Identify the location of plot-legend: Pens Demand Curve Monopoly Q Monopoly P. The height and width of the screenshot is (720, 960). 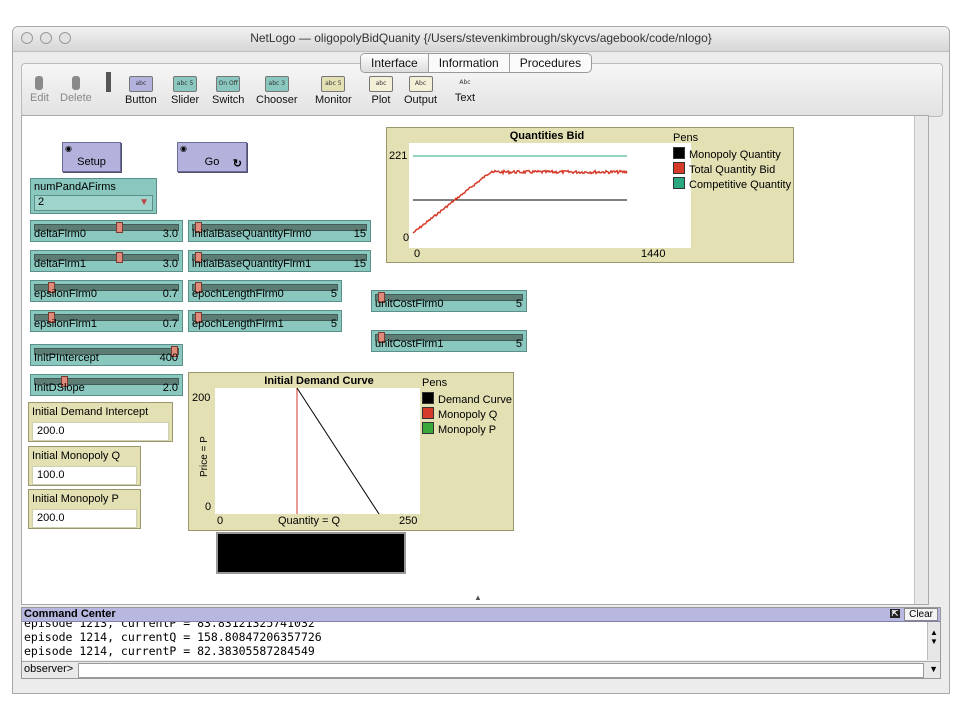
(468, 409).